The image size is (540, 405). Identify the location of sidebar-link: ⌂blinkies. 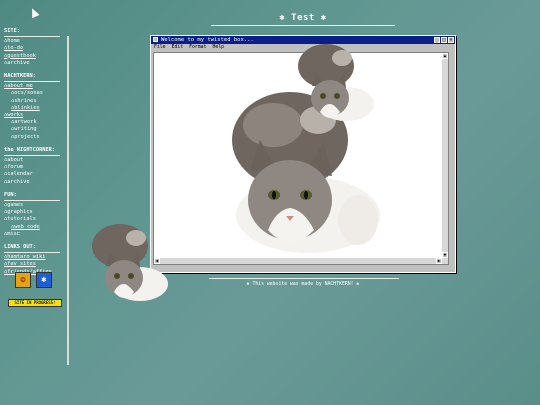
(34, 108).